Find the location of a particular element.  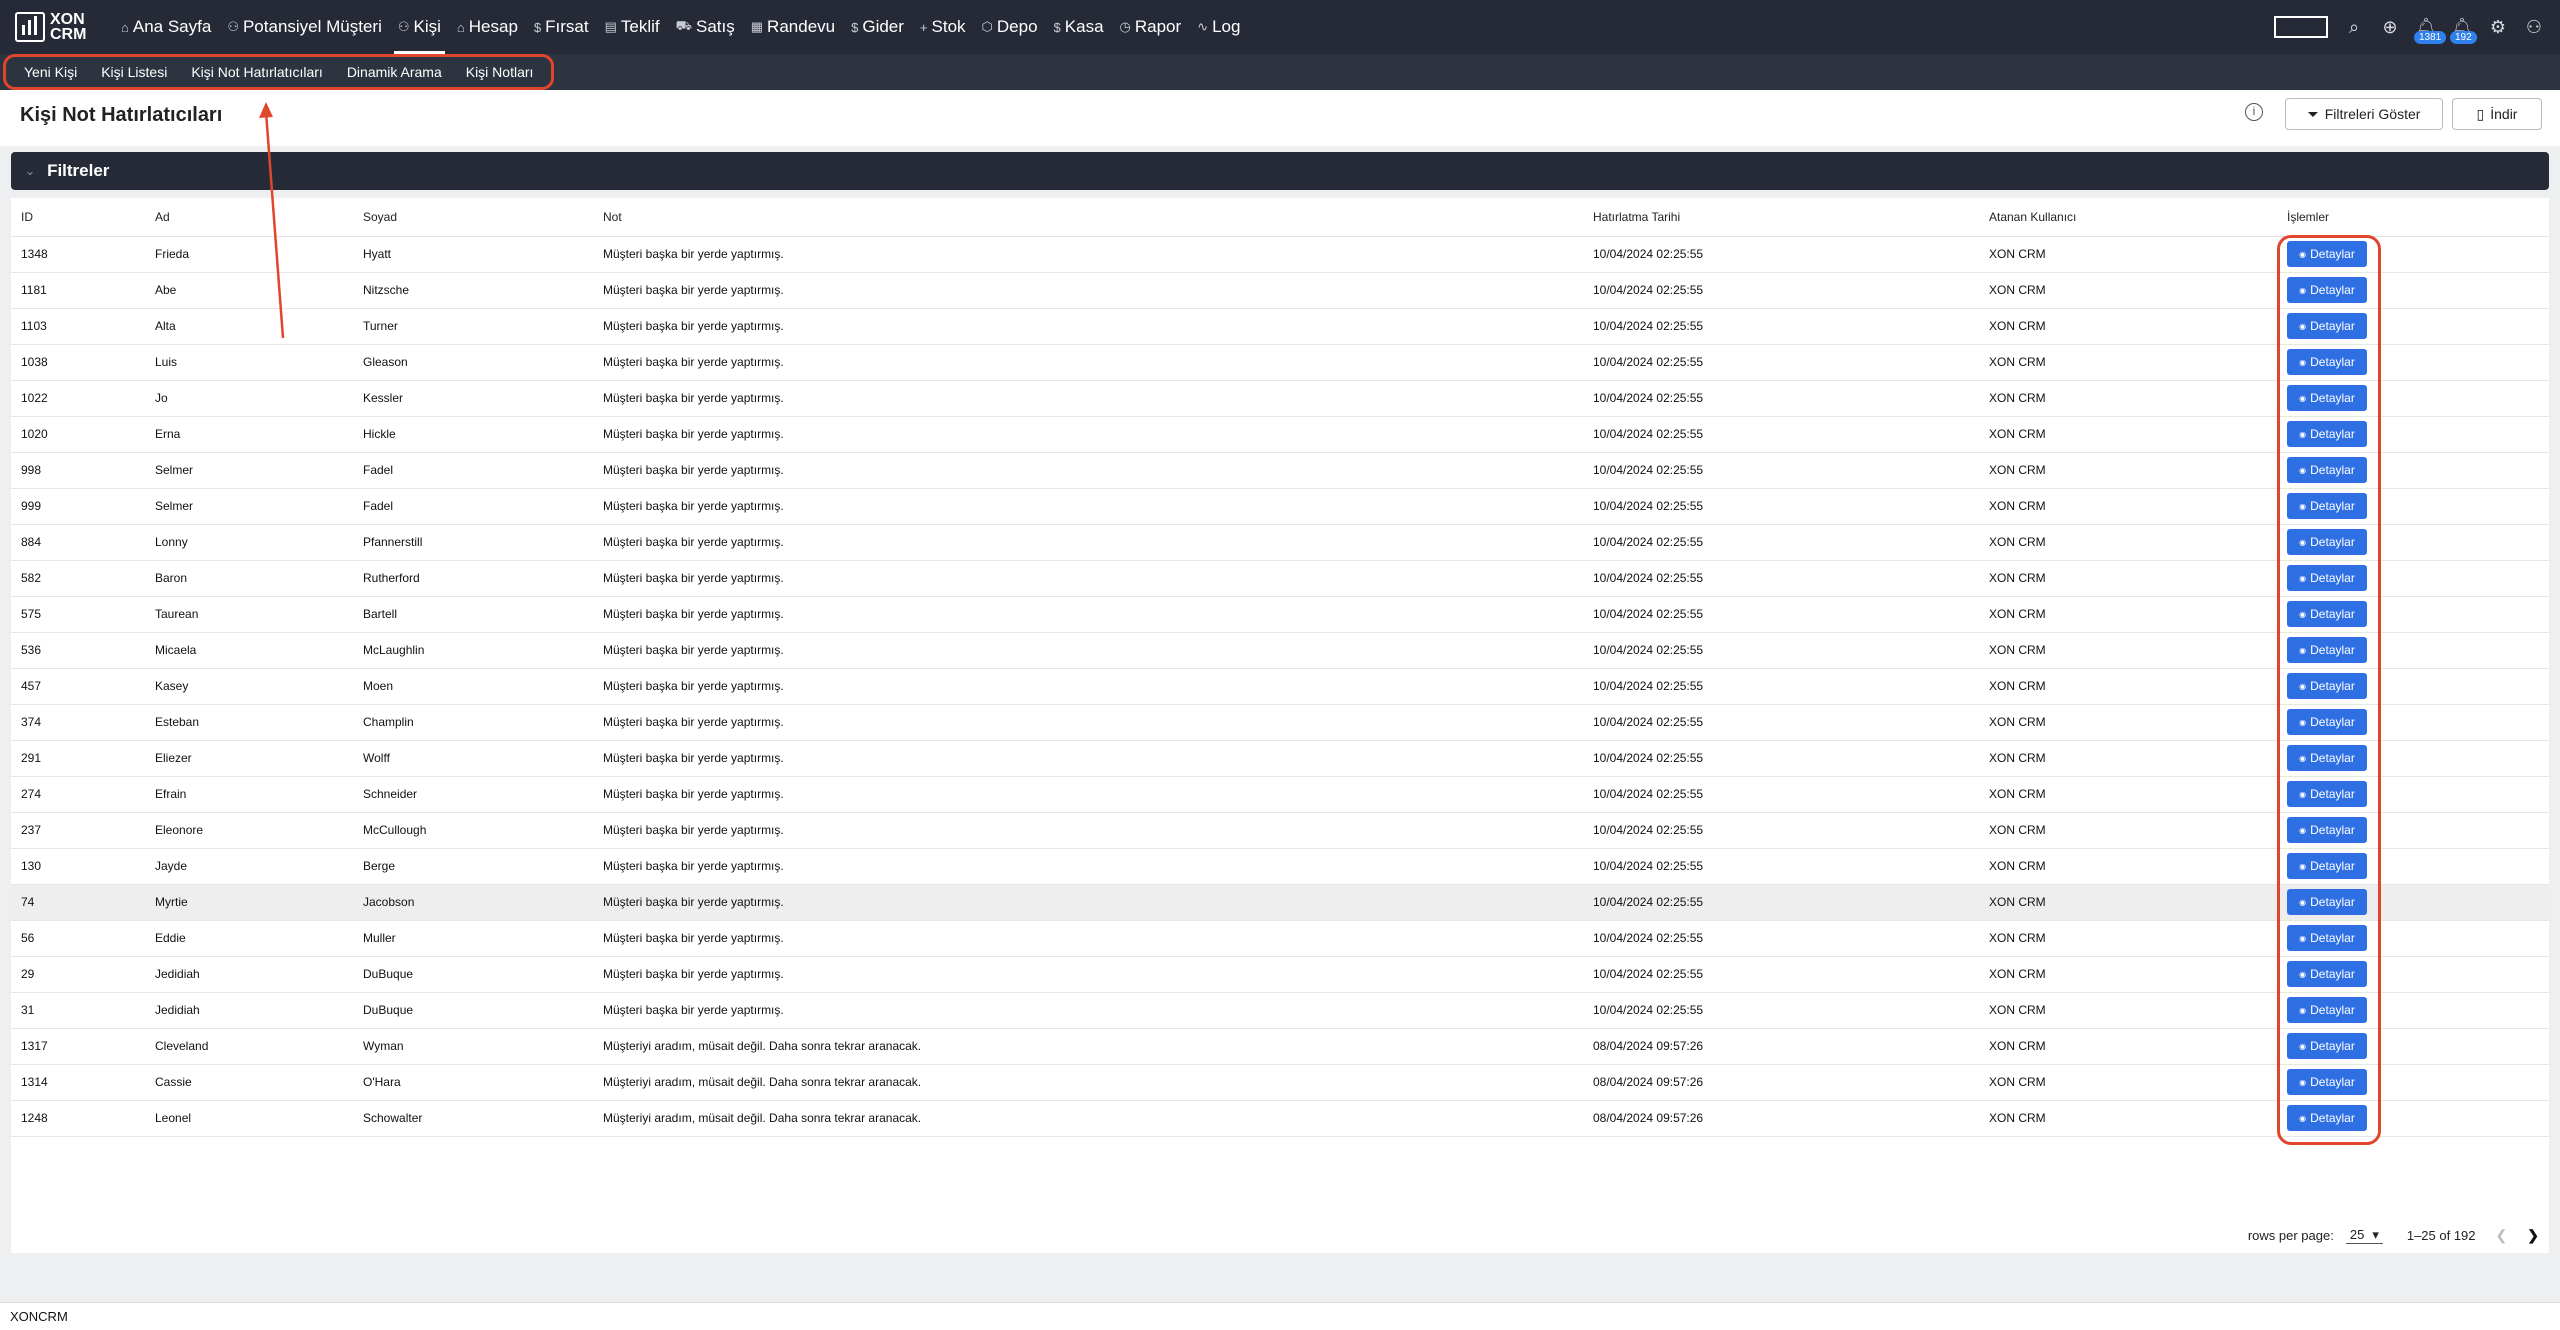

nav-item-7: ▦ Randevu is located at coordinates (793, 27).